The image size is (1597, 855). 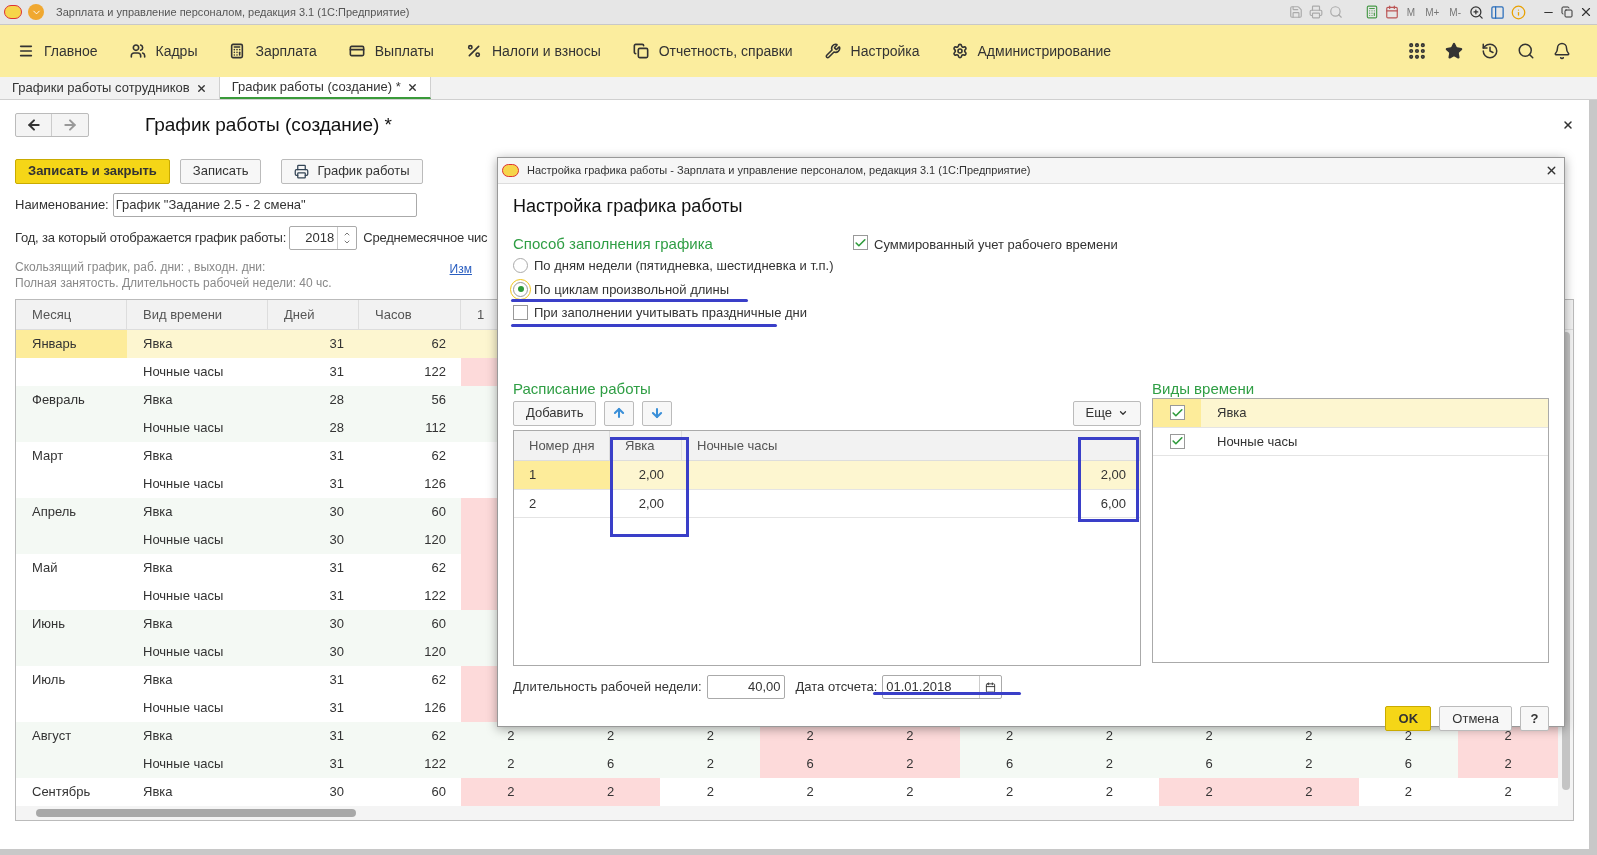 What do you see at coordinates (1497, 12) in the screenshot?
I see `panel-icon` at bounding box center [1497, 12].